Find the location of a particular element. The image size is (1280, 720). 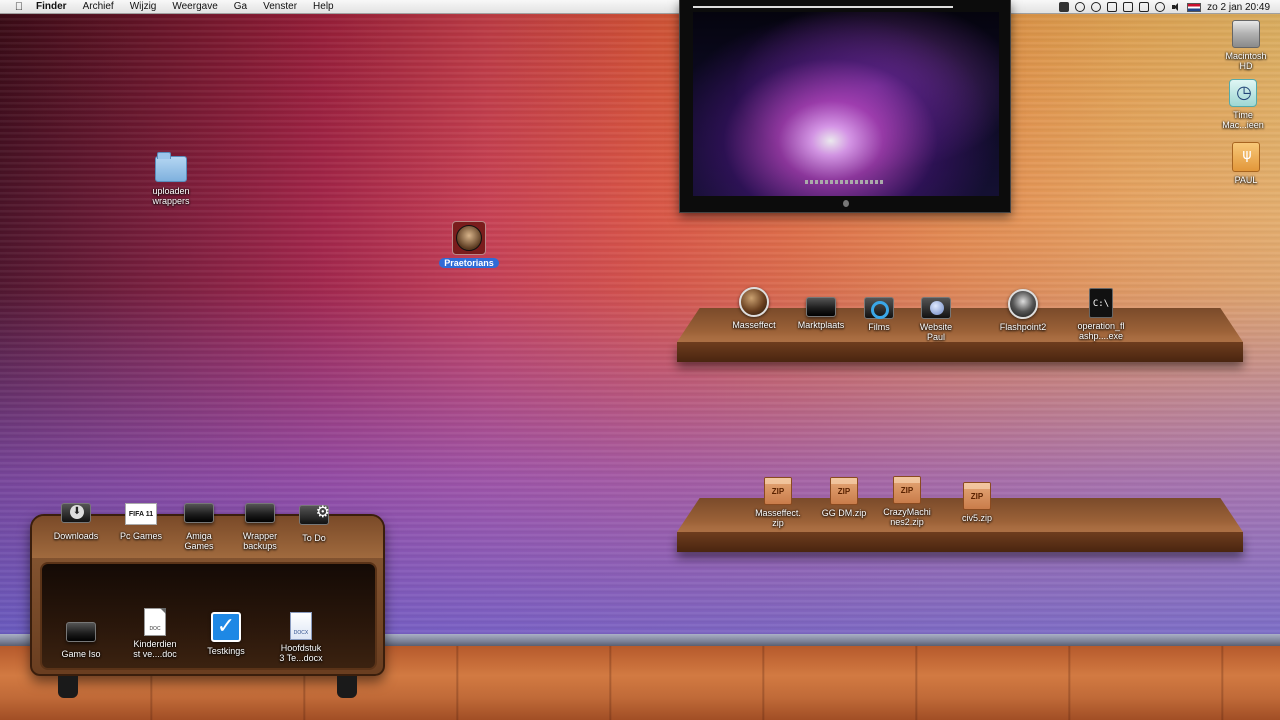

desktop-item-label: Macintosh HD is located at coordinates (1246, 61).